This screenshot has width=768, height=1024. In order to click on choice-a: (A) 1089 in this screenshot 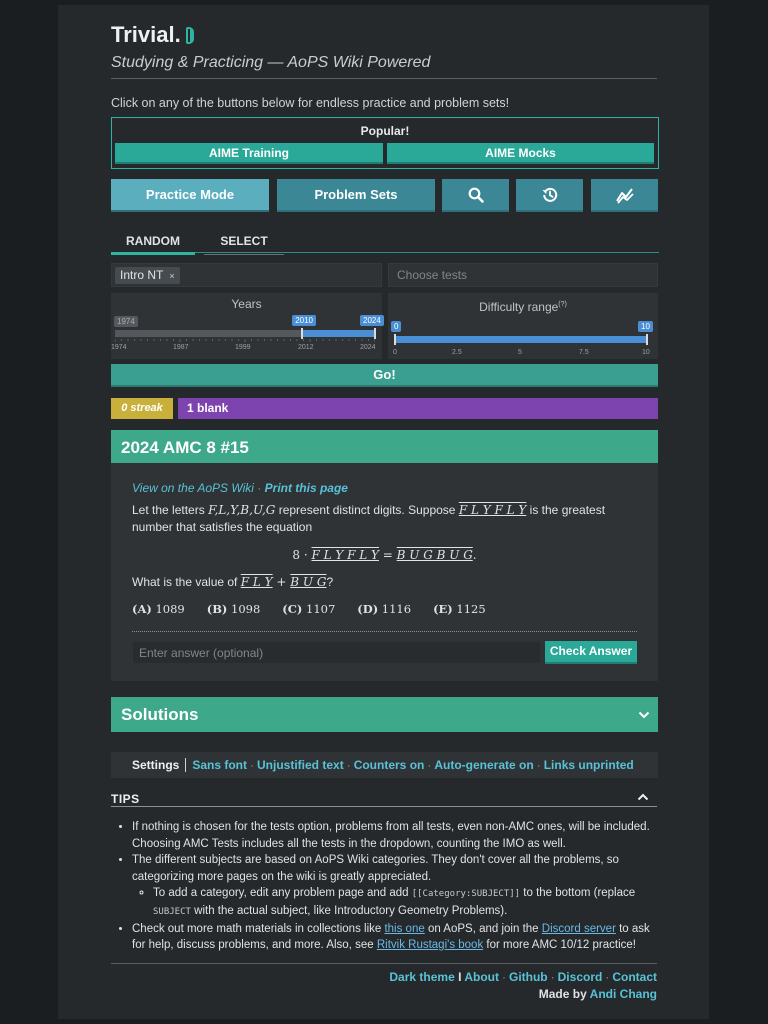, I will do `click(158, 609)`.